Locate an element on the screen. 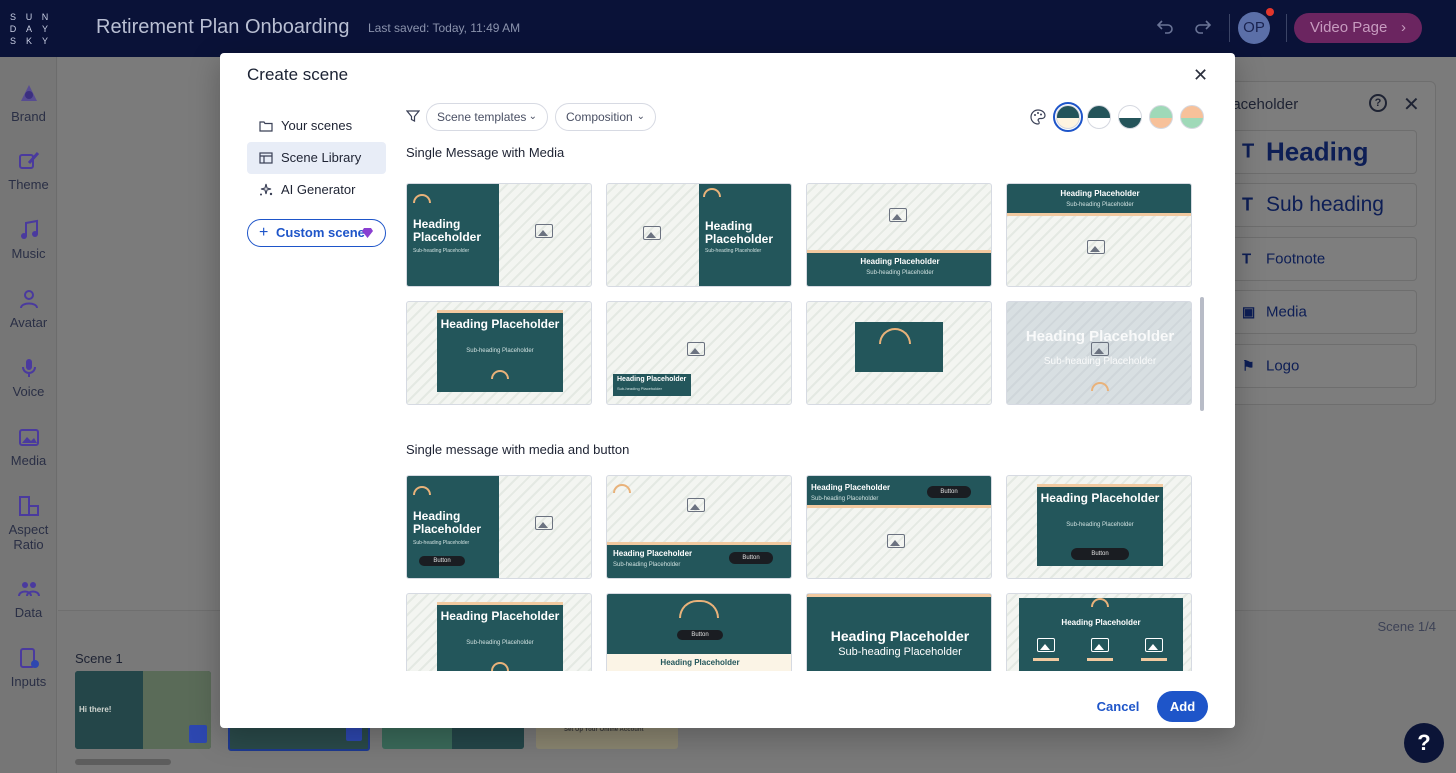 This screenshot has height=773, width=1456. inputs-icon is located at coordinates (29, 658).